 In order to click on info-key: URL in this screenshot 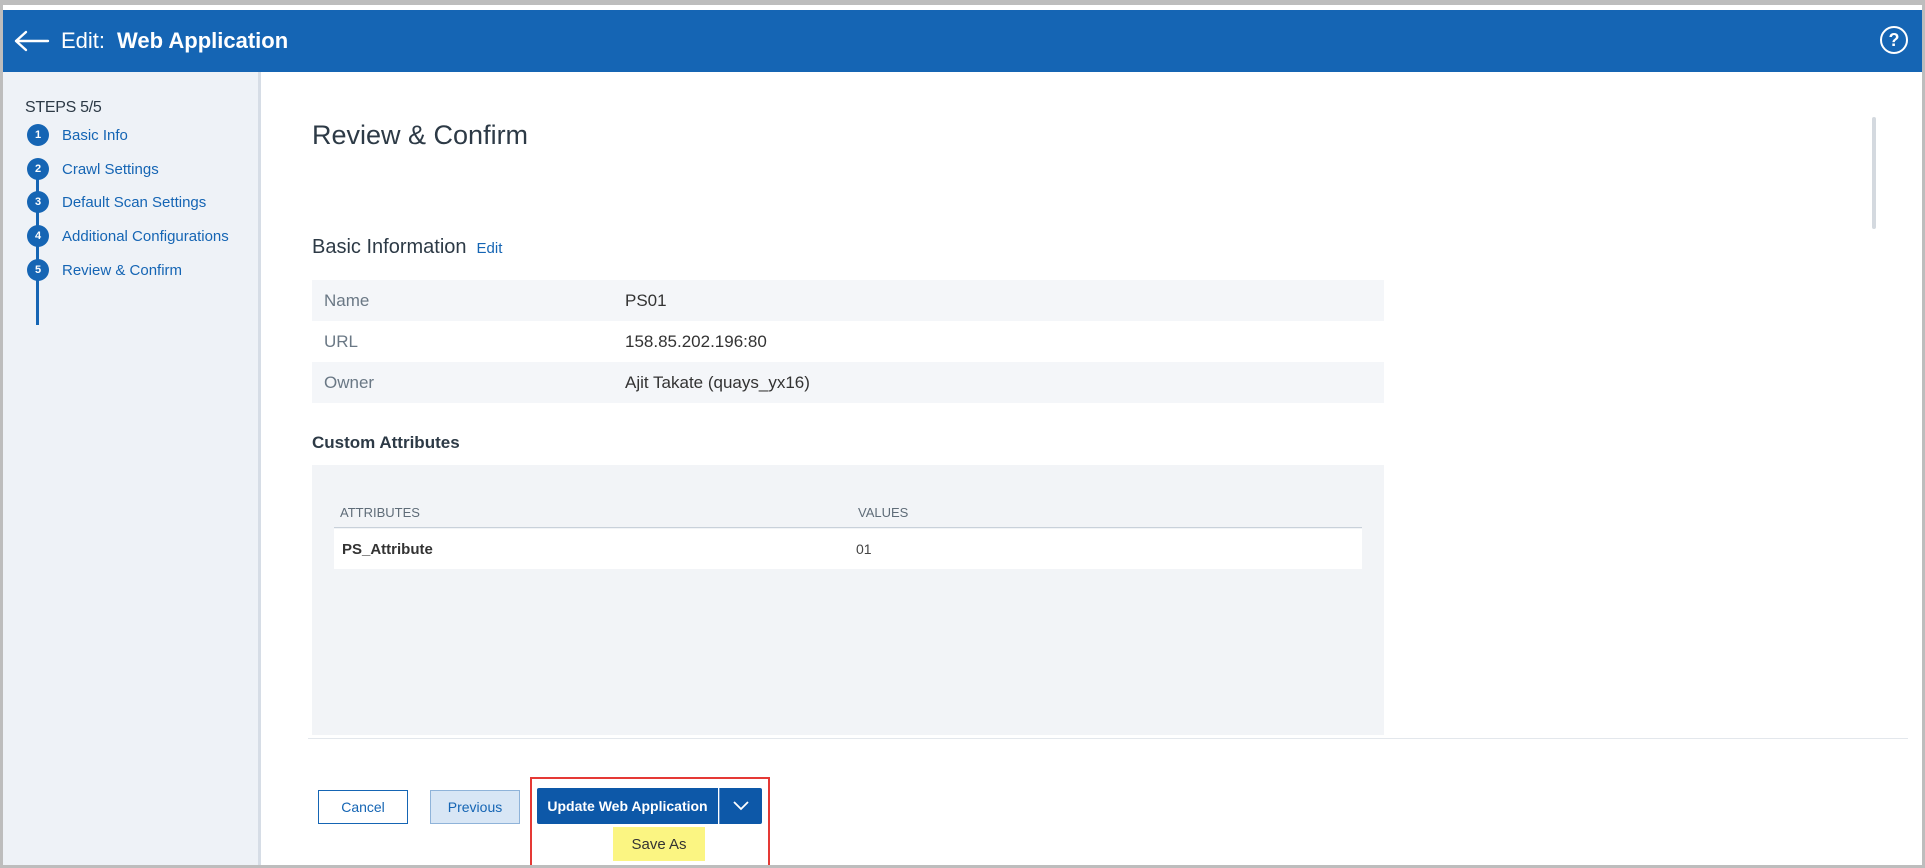, I will do `click(341, 341)`.